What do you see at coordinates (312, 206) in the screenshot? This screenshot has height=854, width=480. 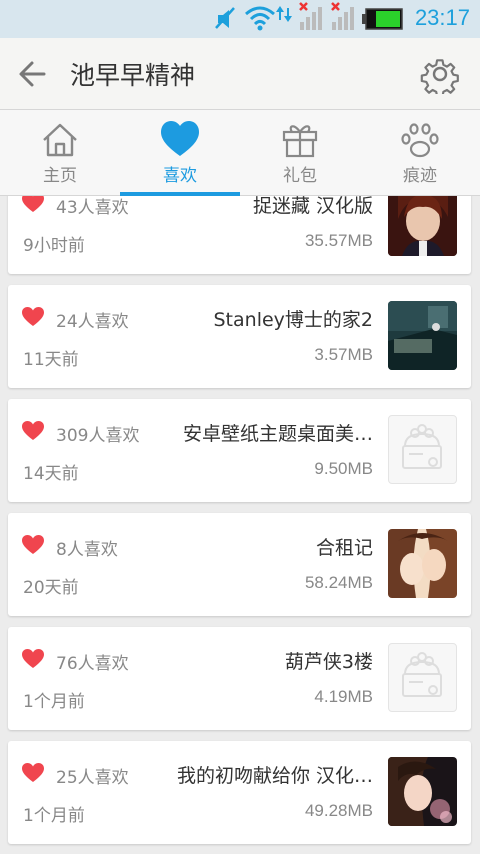 I see `app-name: 捉迷藏 汉化版` at bounding box center [312, 206].